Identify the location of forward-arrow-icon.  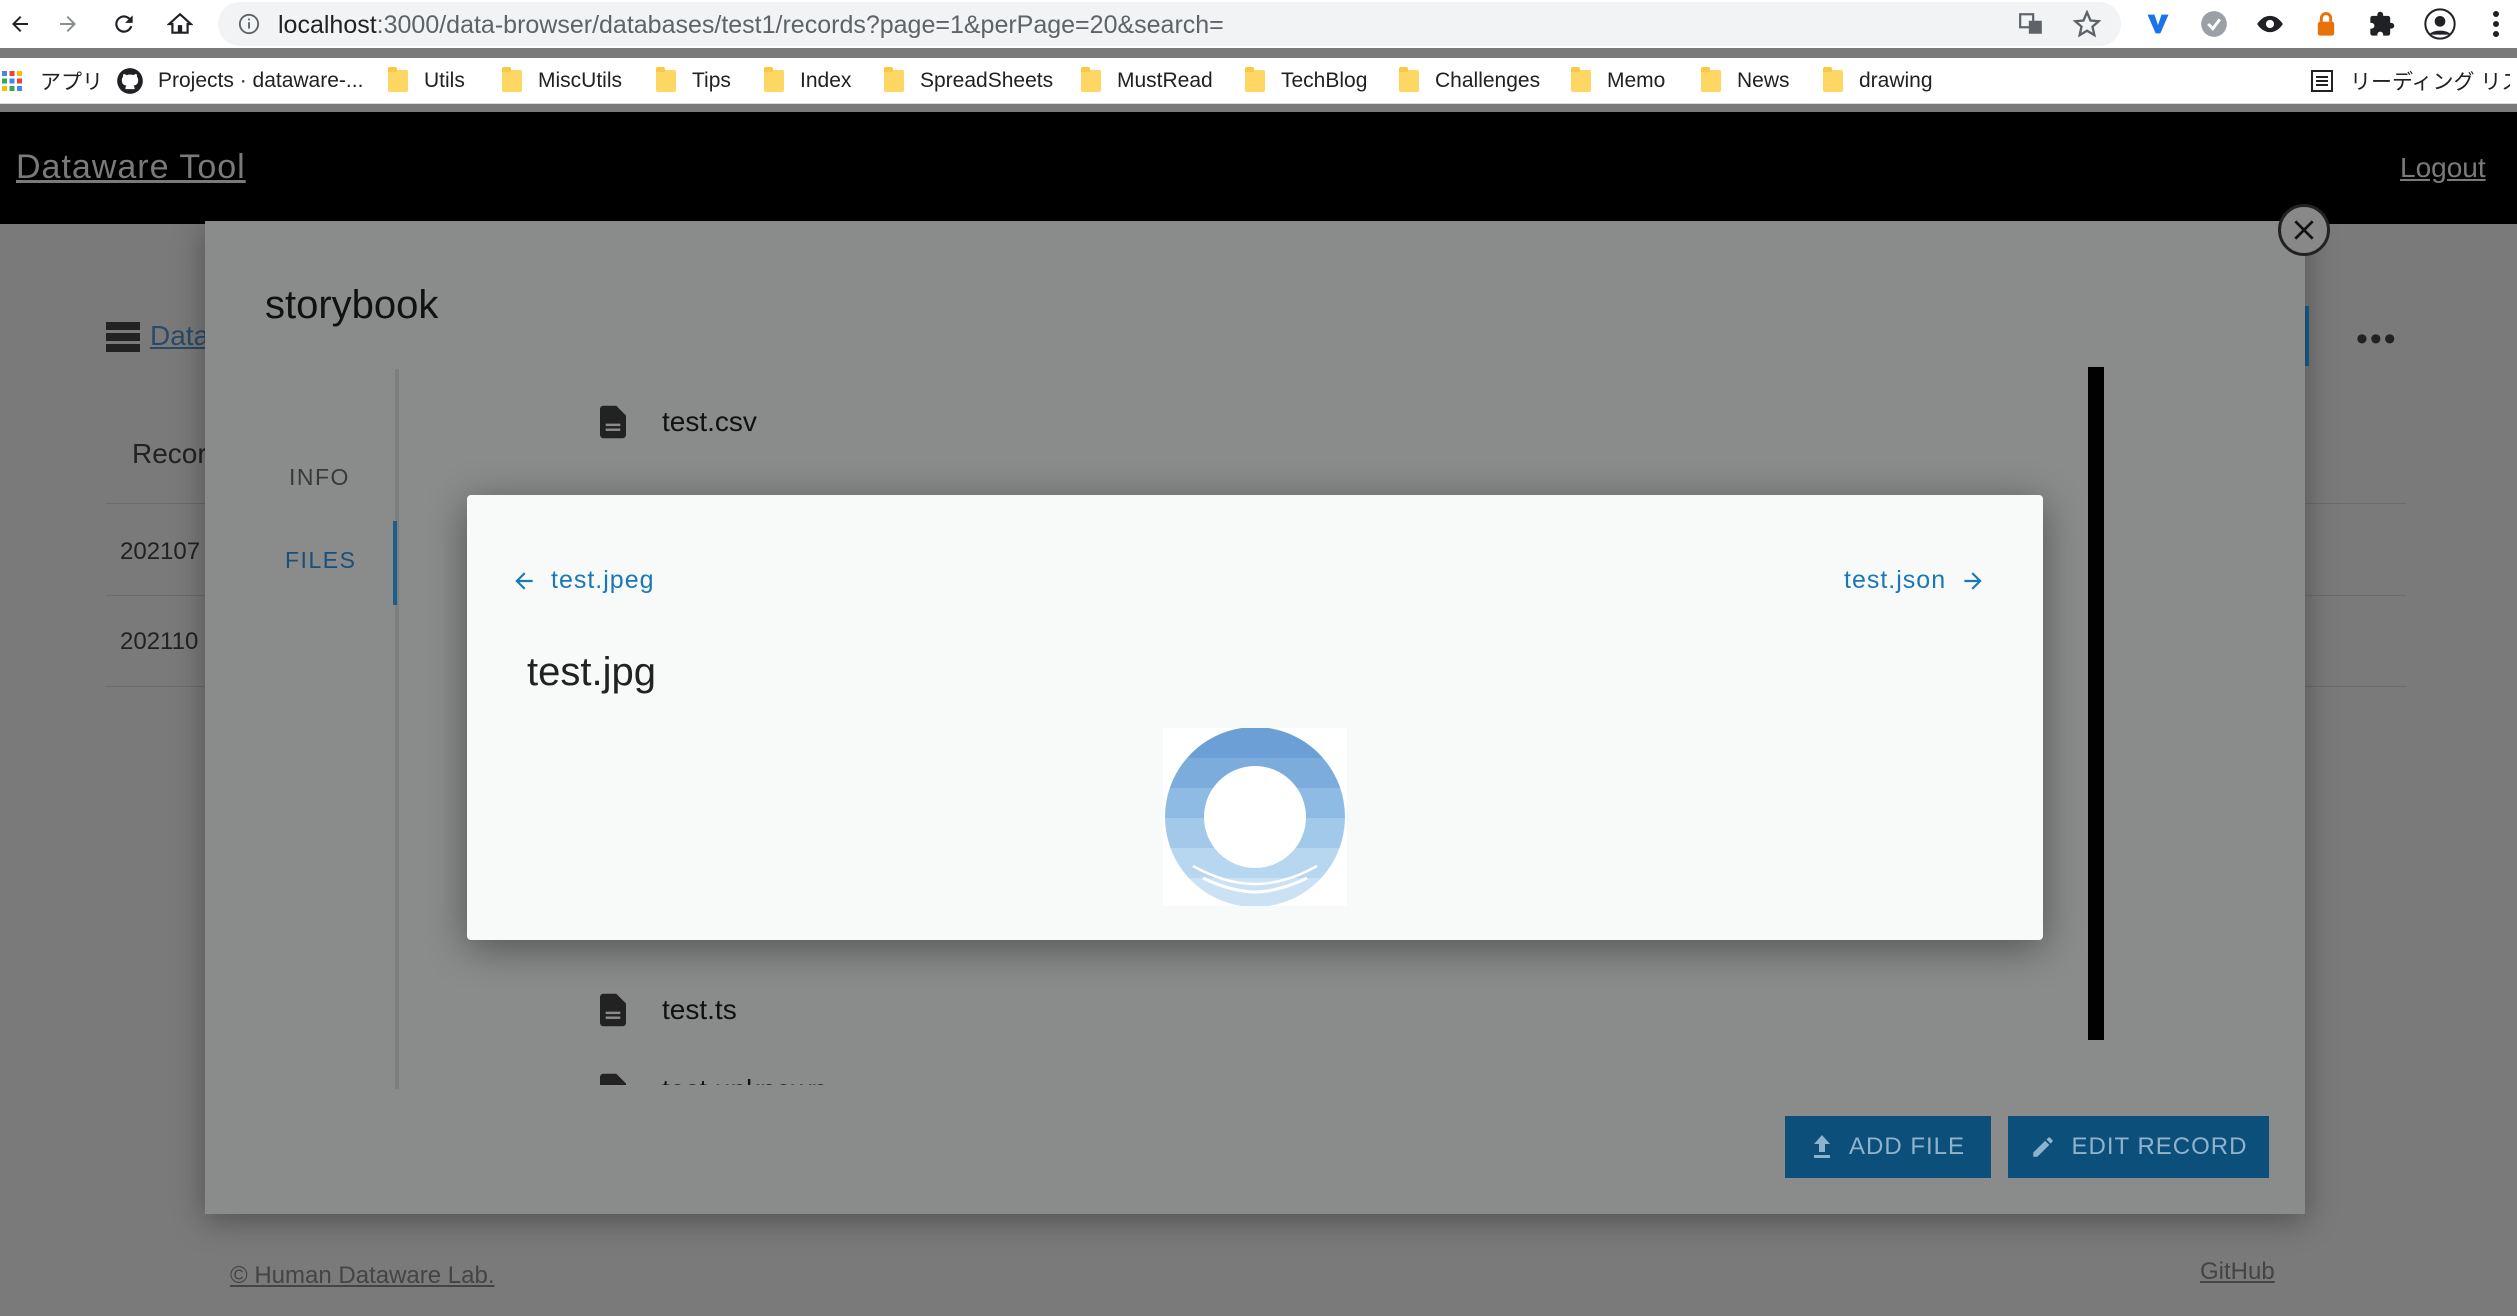
(68, 24).